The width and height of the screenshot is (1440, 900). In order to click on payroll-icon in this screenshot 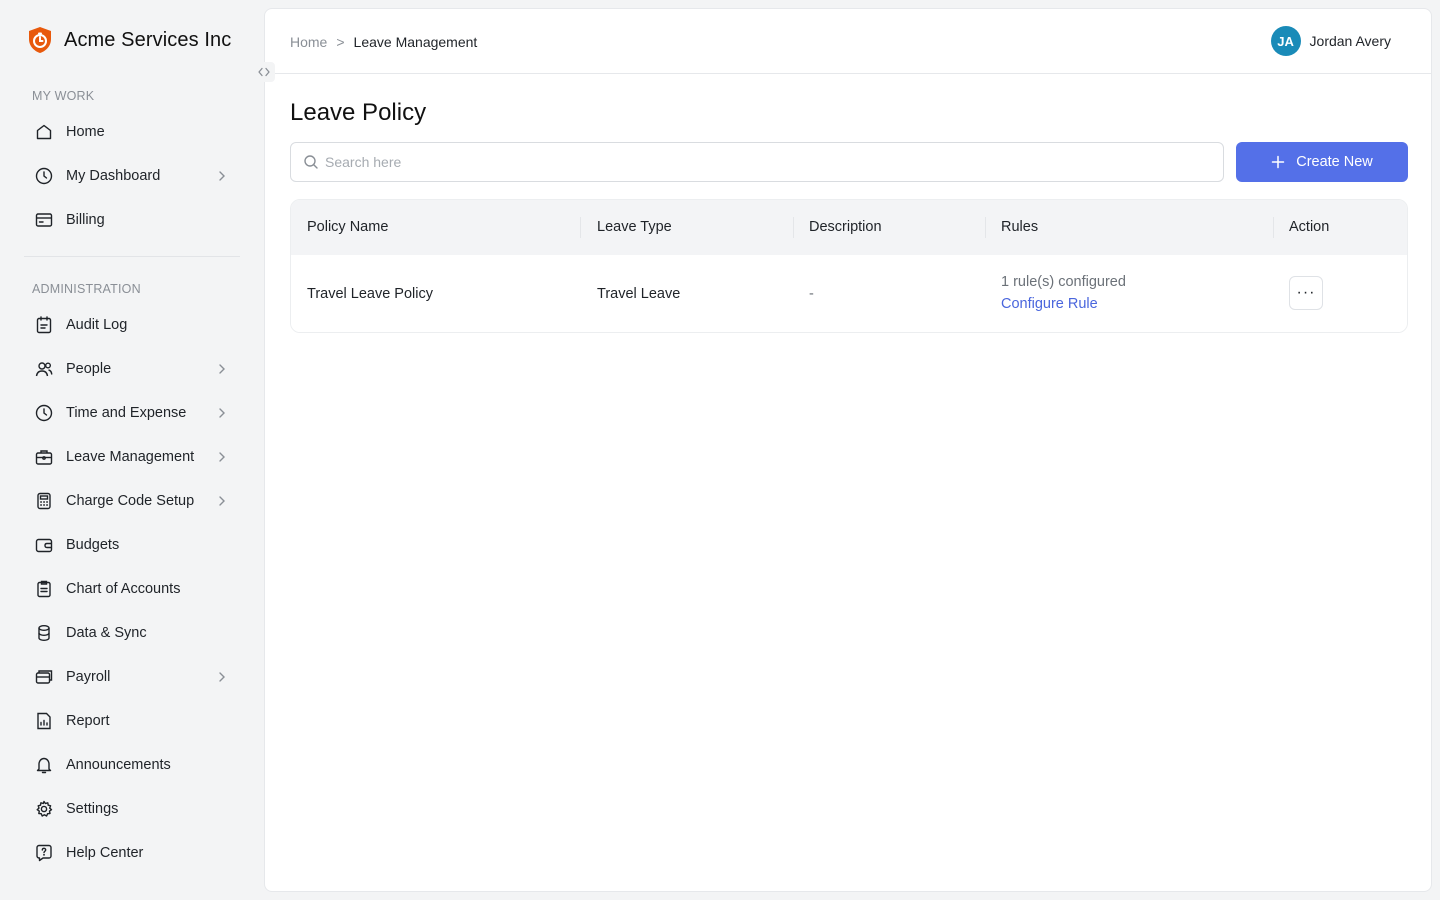, I will do `click(44, 677)`.